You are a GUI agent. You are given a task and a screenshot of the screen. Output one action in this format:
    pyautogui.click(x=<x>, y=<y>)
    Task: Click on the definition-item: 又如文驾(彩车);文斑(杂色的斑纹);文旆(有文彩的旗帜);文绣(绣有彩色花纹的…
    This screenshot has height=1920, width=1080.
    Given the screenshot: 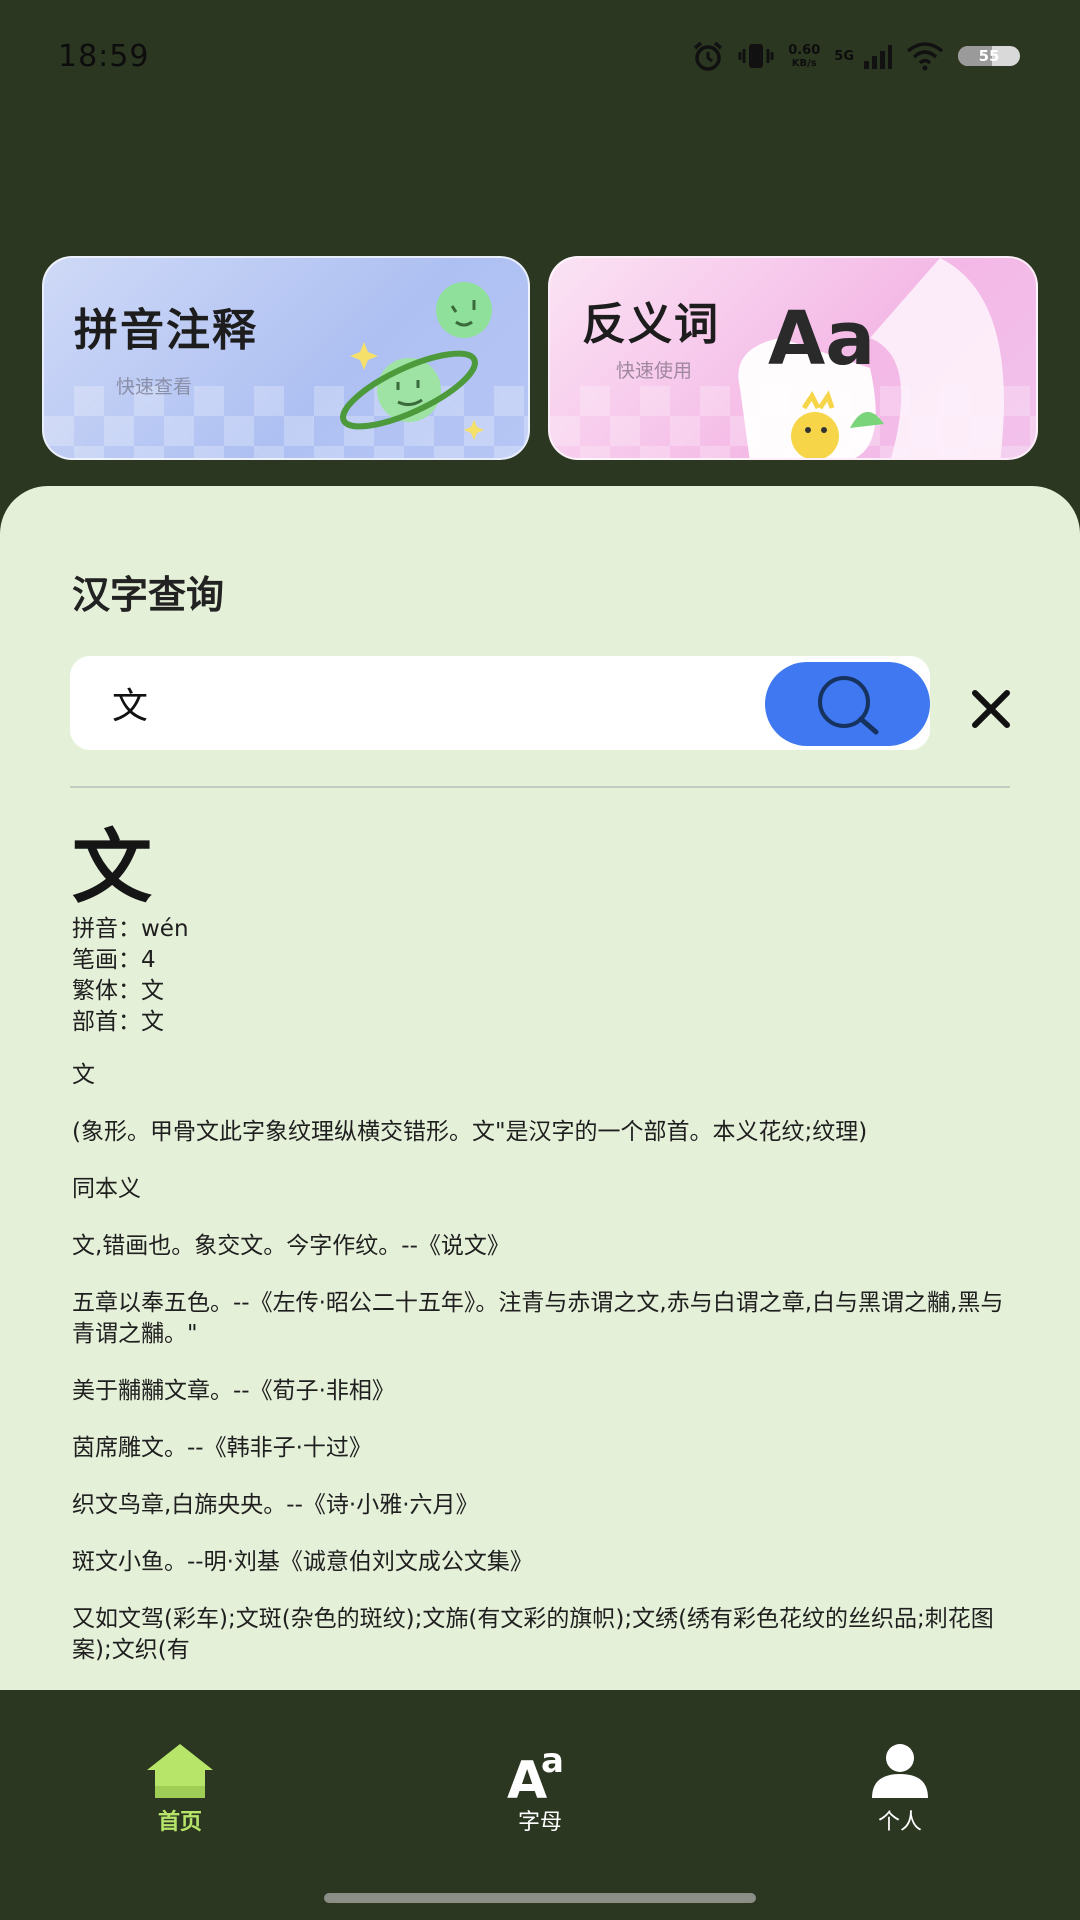 What is the action you would take?
    pyautogui.click(x=533, y=1634)
    